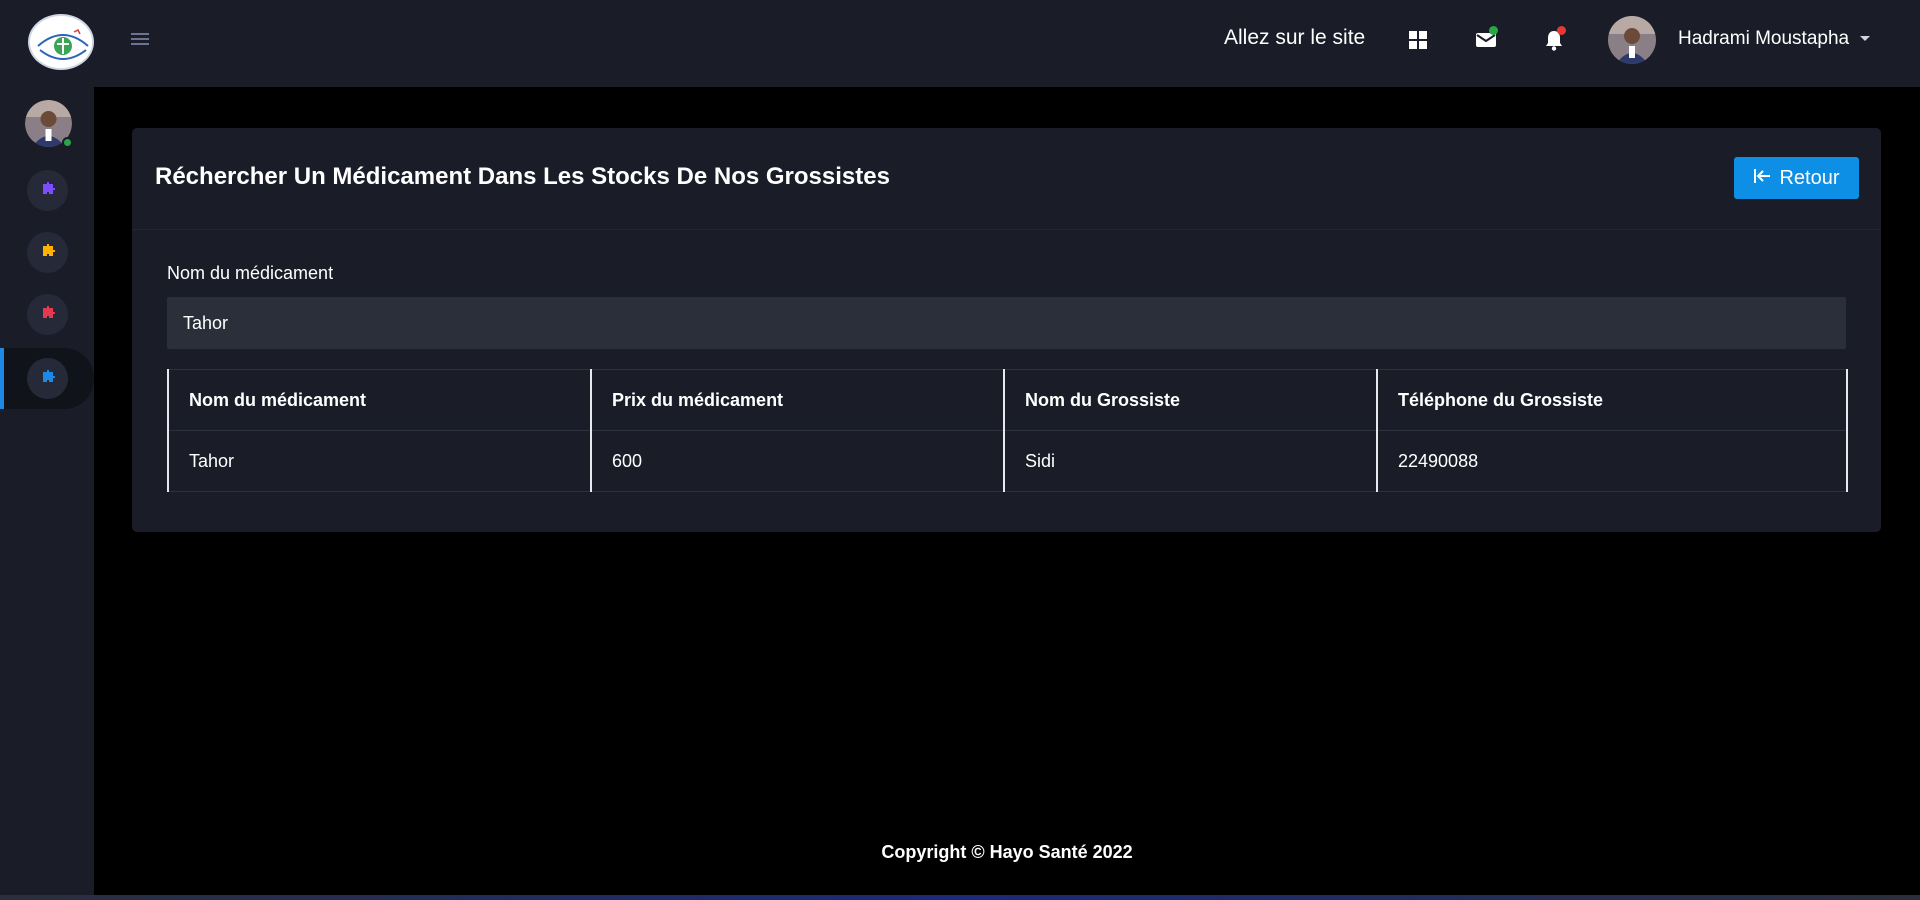  I want to click on back-button: Retour, so click(1796, 178).